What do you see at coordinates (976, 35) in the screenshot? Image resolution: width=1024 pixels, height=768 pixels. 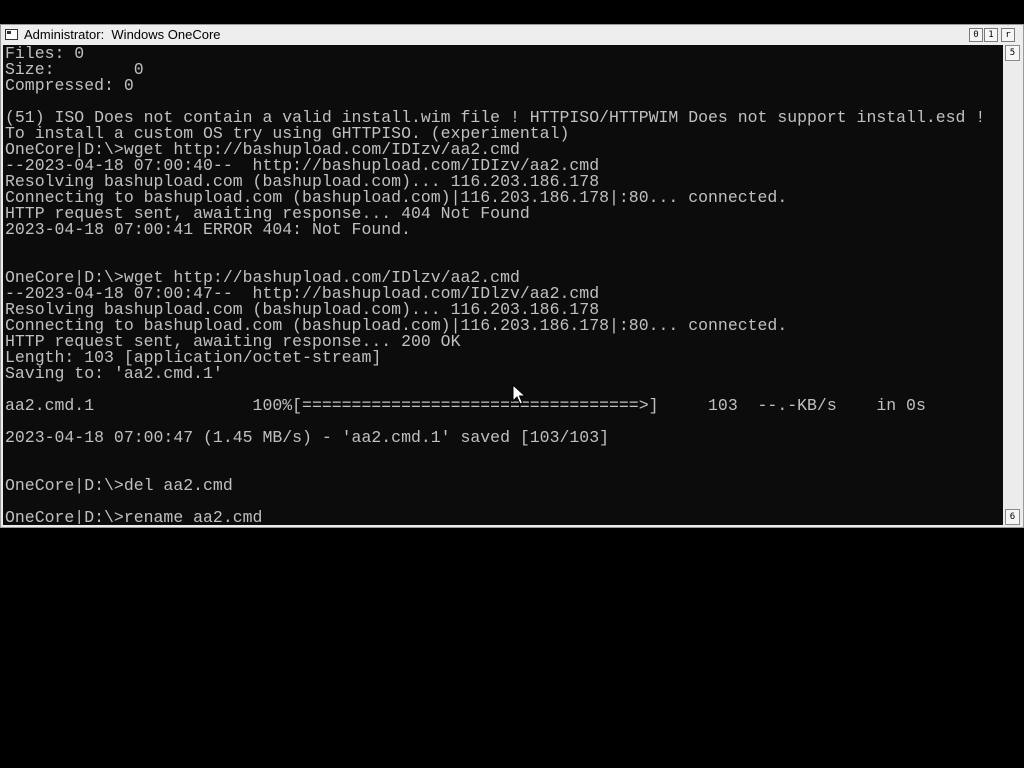 I see `minimize-button: 0` at bounding box center [976, 35].